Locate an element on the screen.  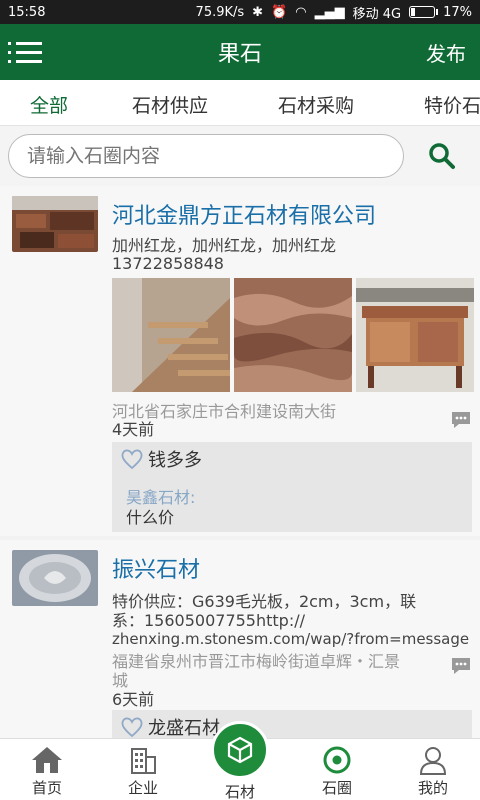
post-description: 特价供应：G639毛光板，2cm，3cm，联 is located at coordinates (264, 601).